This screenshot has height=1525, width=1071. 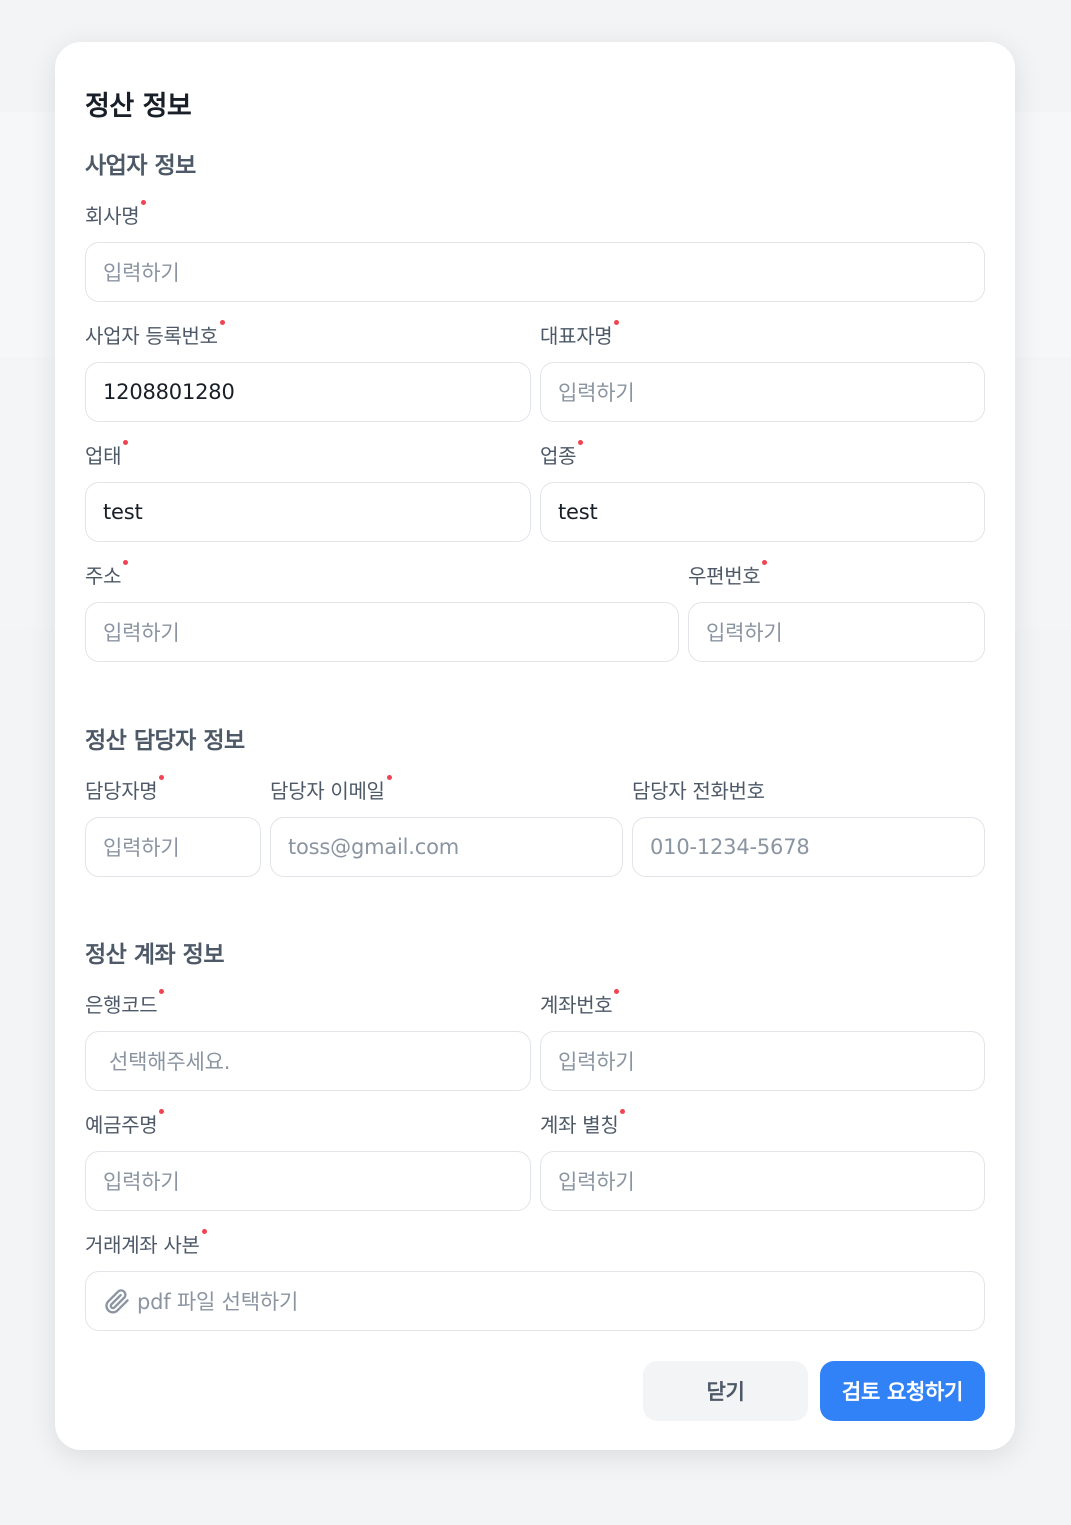 I want to click on account-alias-label: 계좌 별칭, so click(x=583, y=1123).